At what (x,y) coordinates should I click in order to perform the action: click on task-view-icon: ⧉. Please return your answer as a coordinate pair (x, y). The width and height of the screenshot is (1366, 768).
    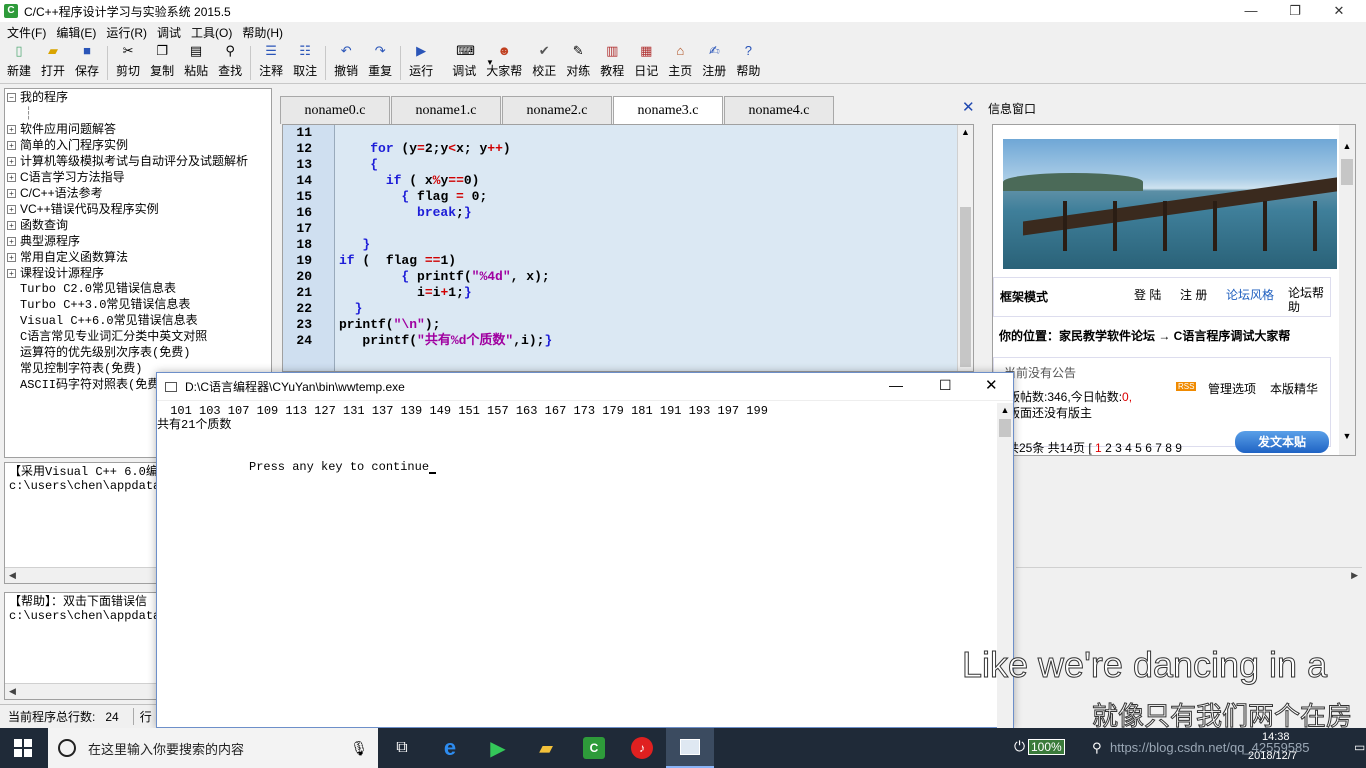
    Looking at the image, I should click on (402, 748).